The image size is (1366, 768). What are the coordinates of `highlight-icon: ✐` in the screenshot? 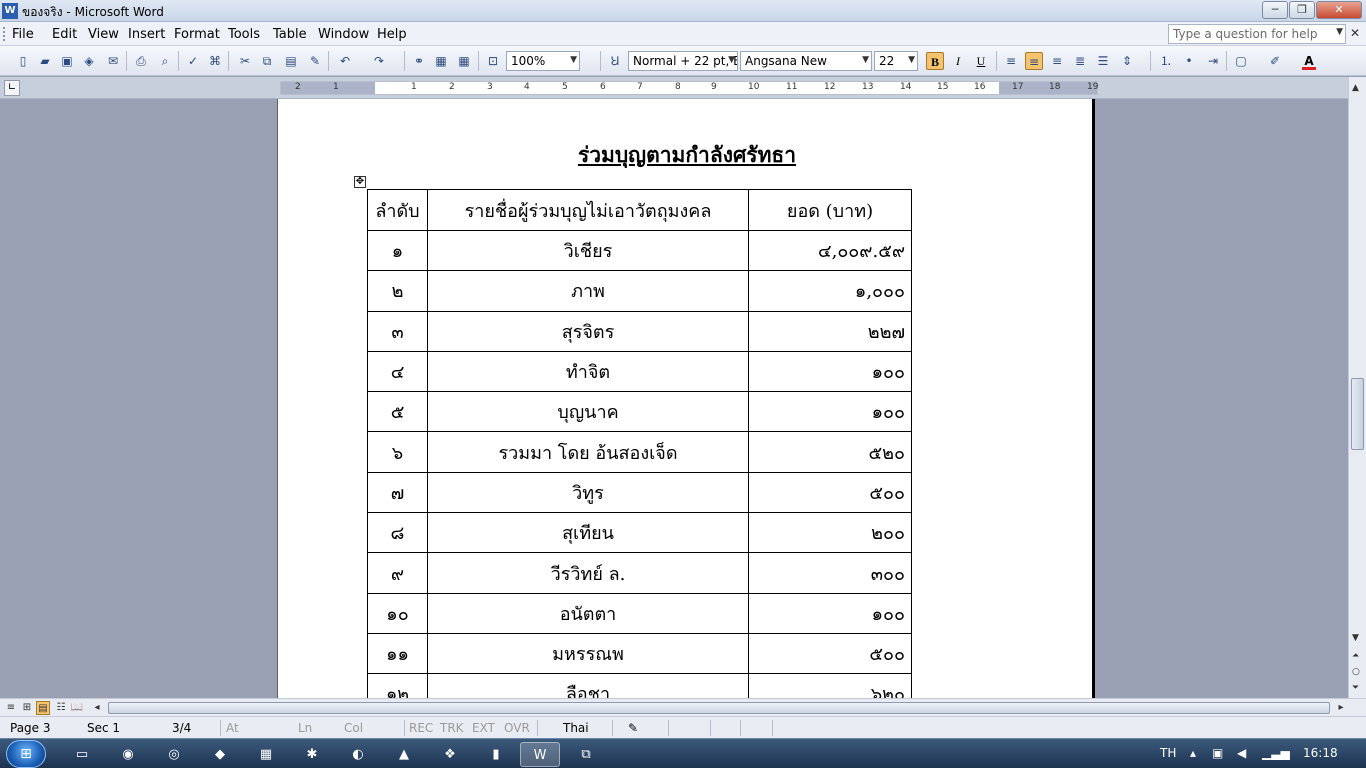 It's located at (1275, 61).